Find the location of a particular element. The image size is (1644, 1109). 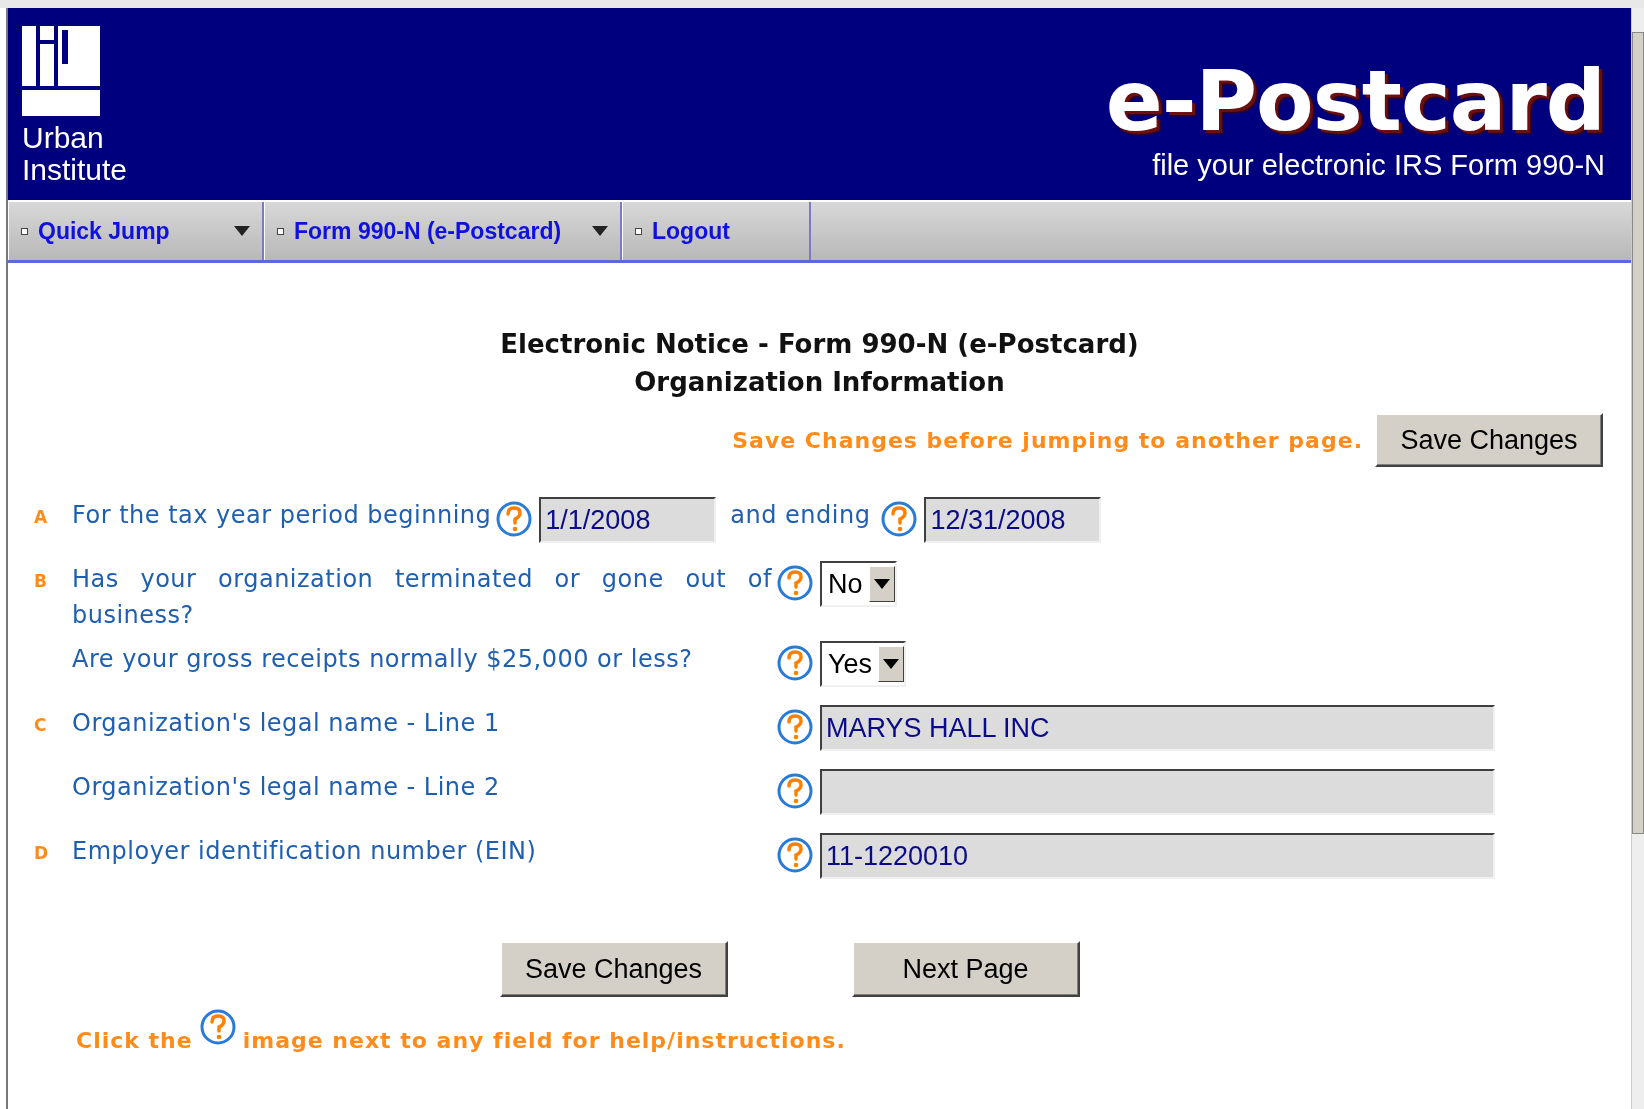

save-warning: Save Changes before jumping to another page. is located at coordinates (1047, 440).